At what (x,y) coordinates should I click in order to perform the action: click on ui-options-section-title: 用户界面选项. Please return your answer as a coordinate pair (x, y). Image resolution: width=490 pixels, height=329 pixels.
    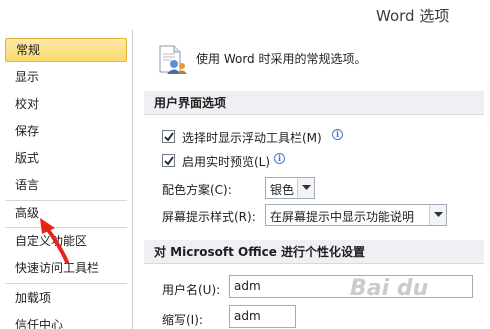
    Looking at the image, I should click on (314, 103).